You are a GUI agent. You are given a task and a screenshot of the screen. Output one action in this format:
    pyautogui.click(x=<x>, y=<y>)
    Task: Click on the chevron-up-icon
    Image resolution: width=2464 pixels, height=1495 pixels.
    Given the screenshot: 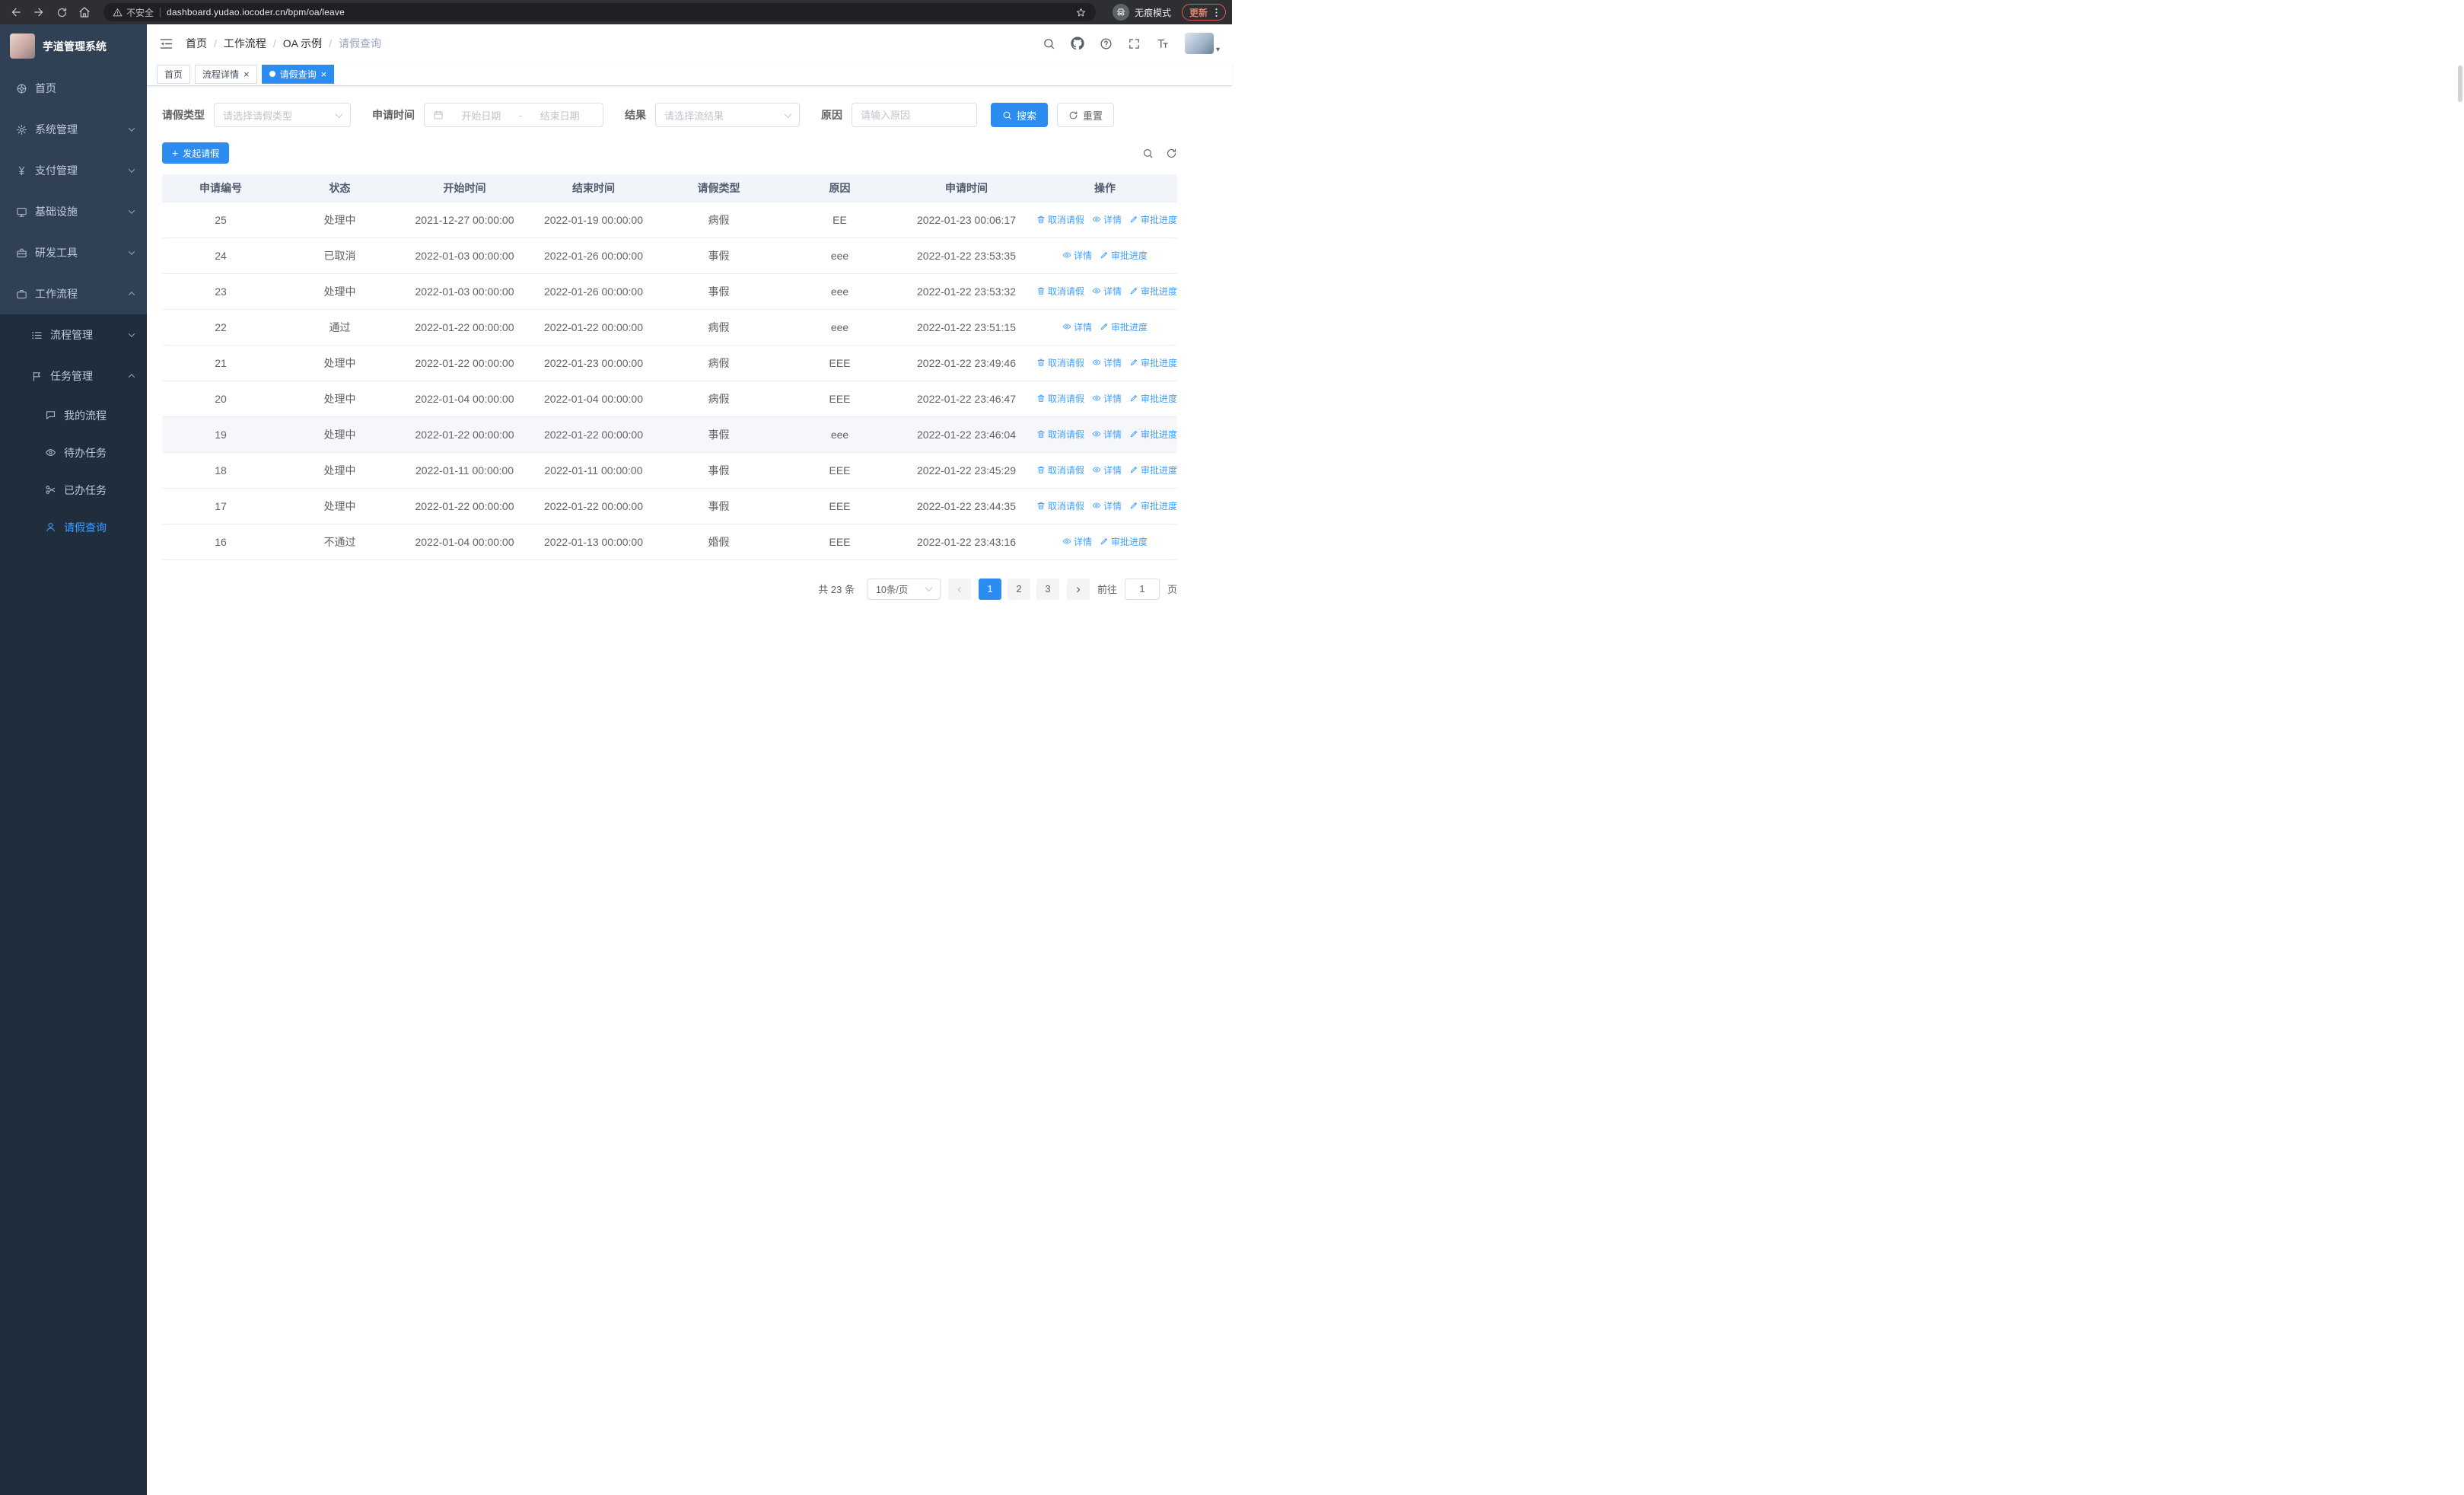 What is the action you would take?
    pyautogui.click(x=131, y=295)
    